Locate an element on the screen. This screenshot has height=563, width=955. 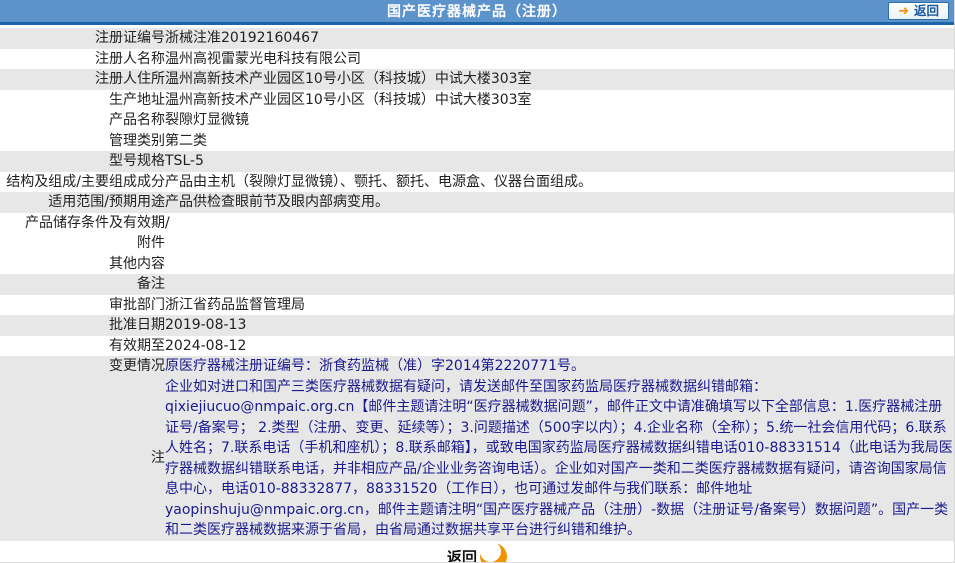
field-value: 原医疗器械注册证编号：浙食药监械（准）字2014第2220771号。 is located at coordinates (375, 366).